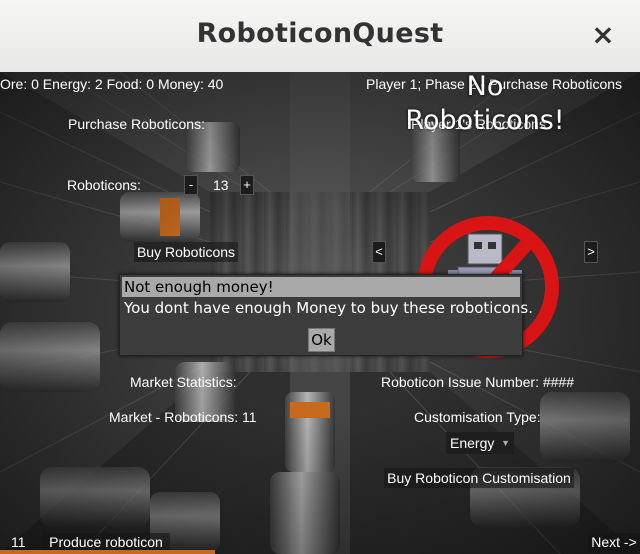  I want to click on title-bar: RoboticonQuest ×, so click(320, 36).